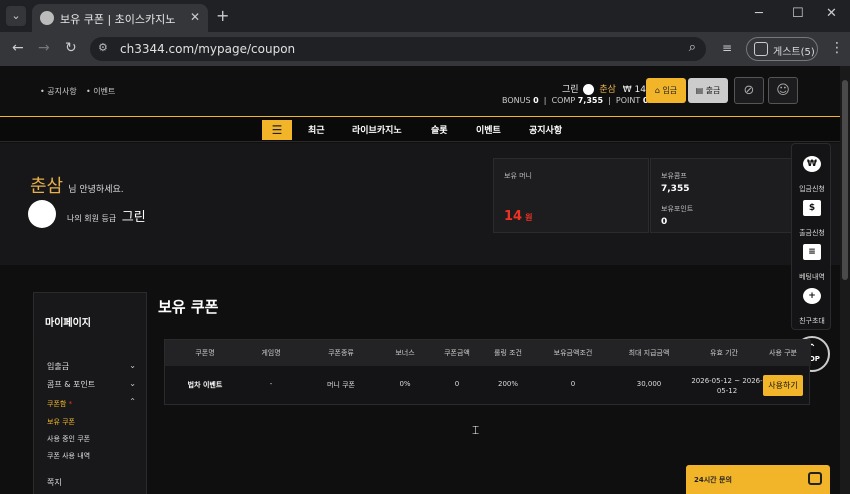  I want to click on quick-bet-history-label: 베팅내역, so click(812, 277).